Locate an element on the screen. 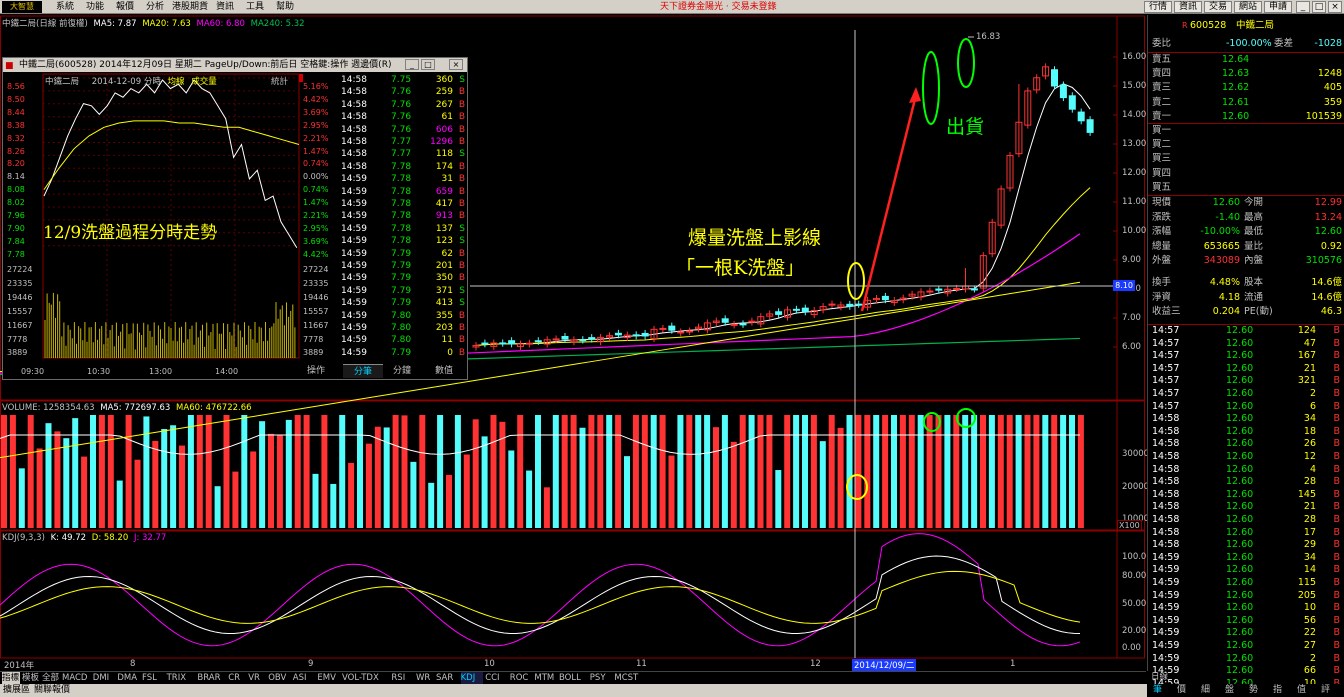 The width and height of the screenshot is (1344, 697). menu-hk-futures: 港股期貨 is located at coordinates (190, 7).